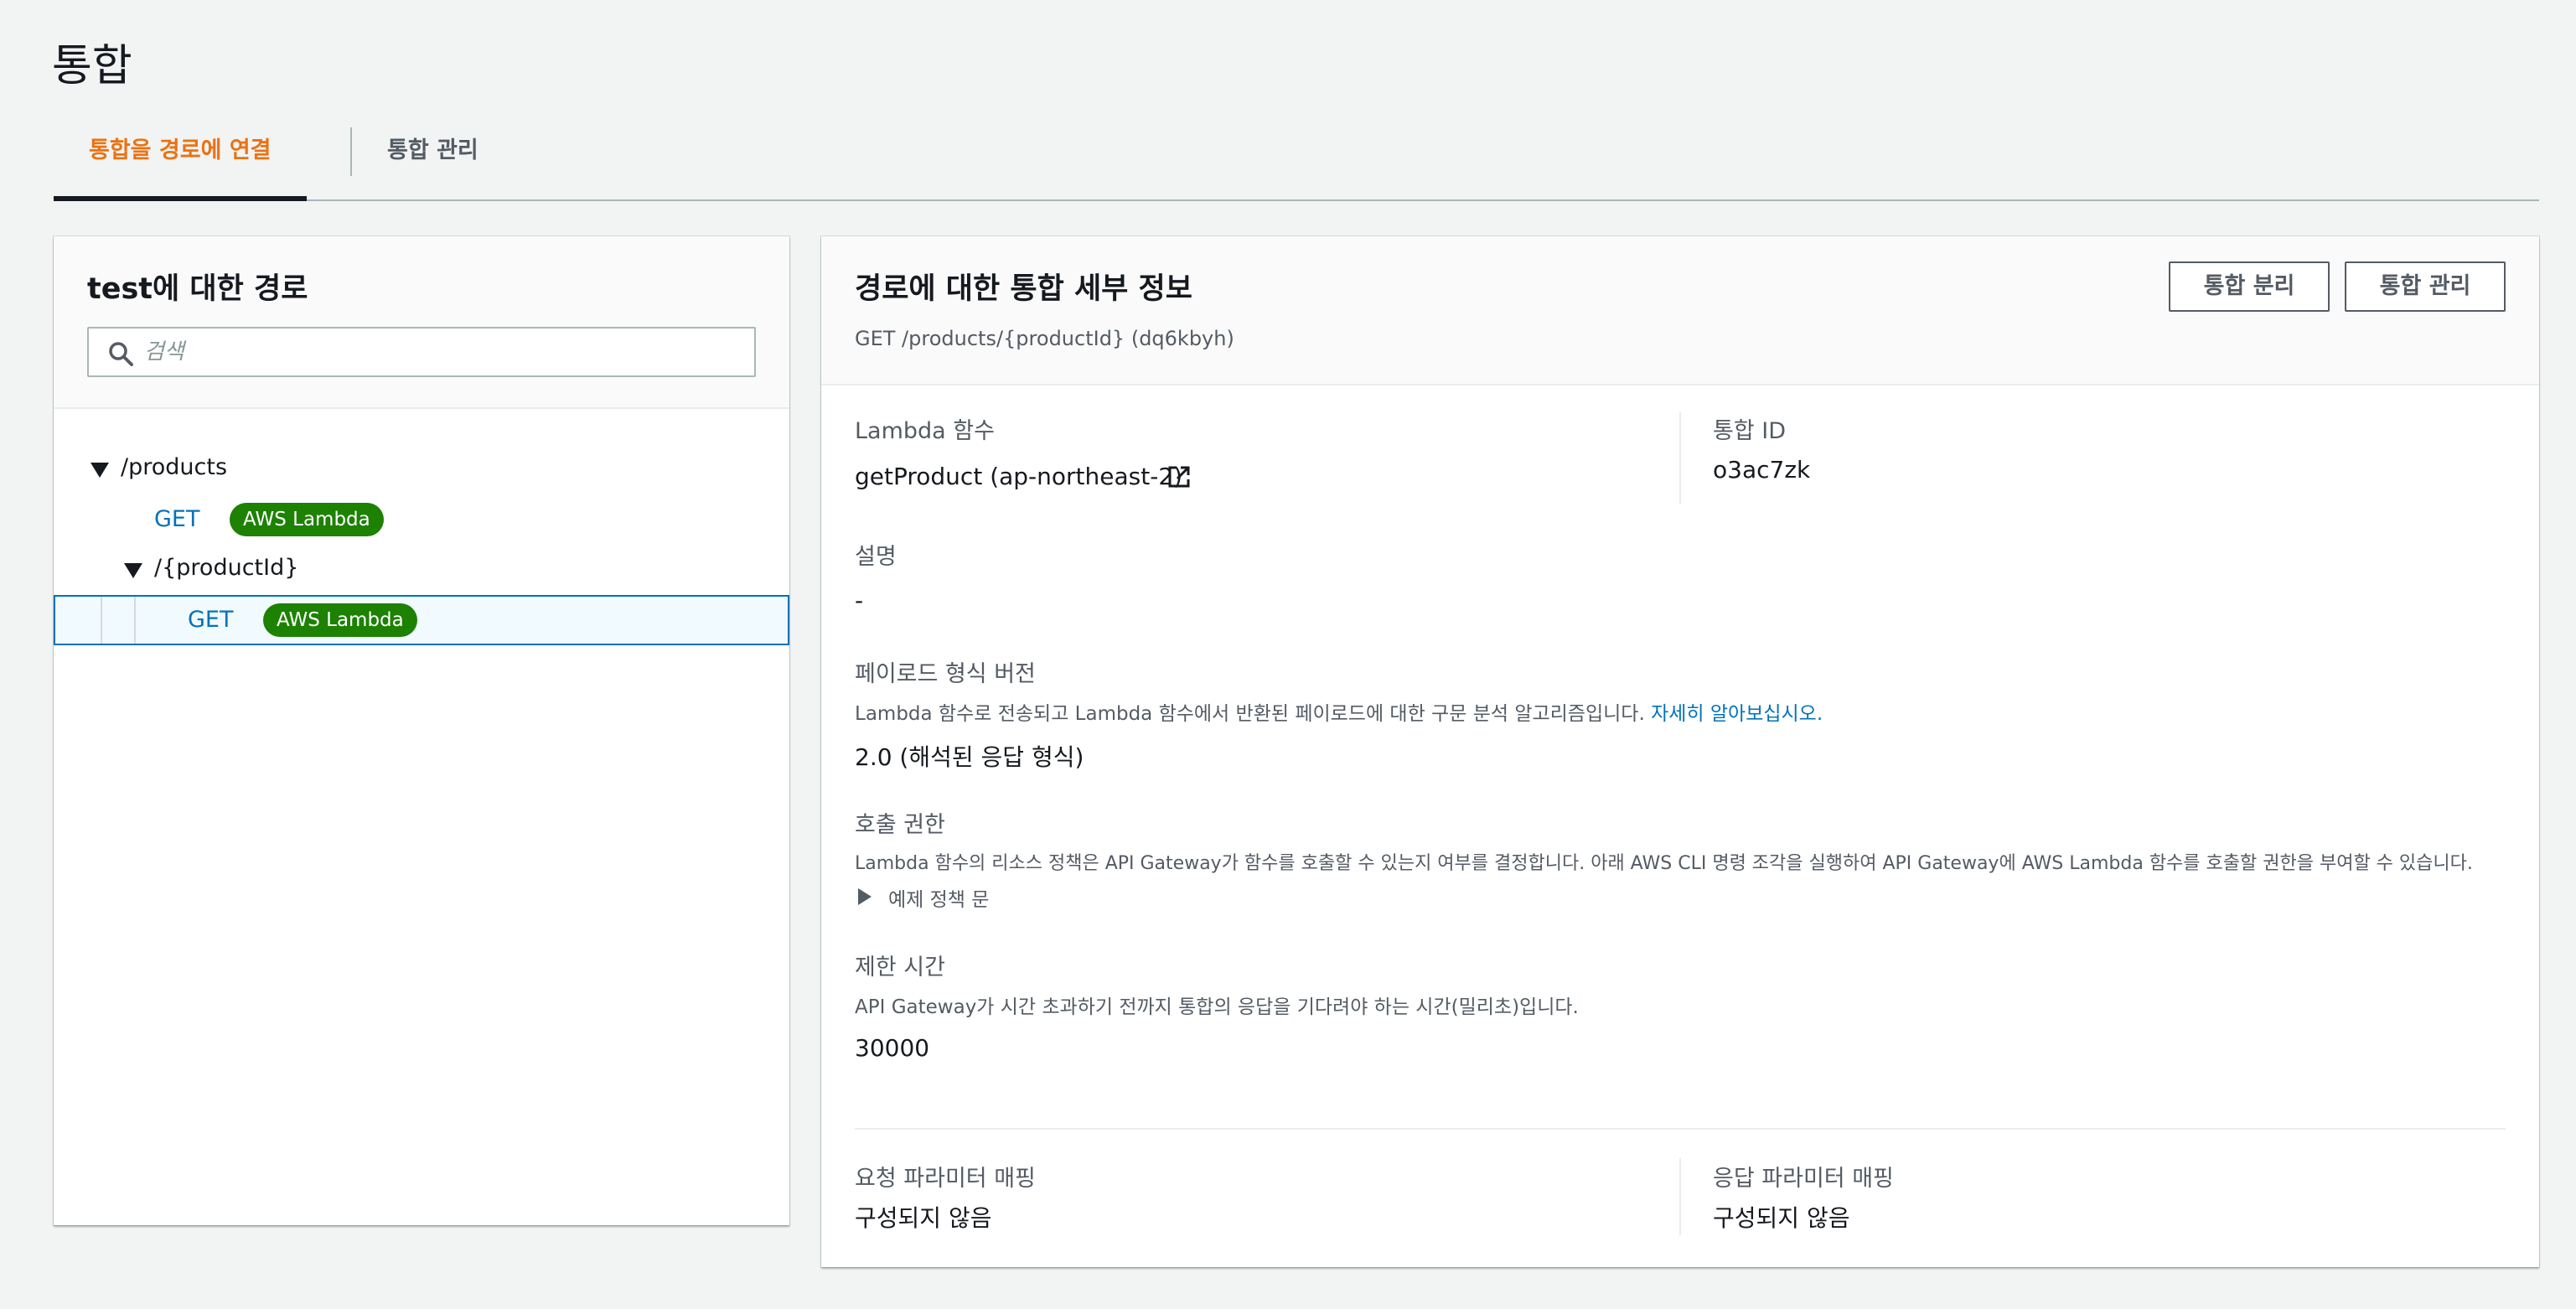 This screenshot has width=2576, height=1309. What do you see at coordinates (433, 159) in the screenshot?
I see `tab-manage-integrations: 통합 관리` at bounding box center [433, 159].